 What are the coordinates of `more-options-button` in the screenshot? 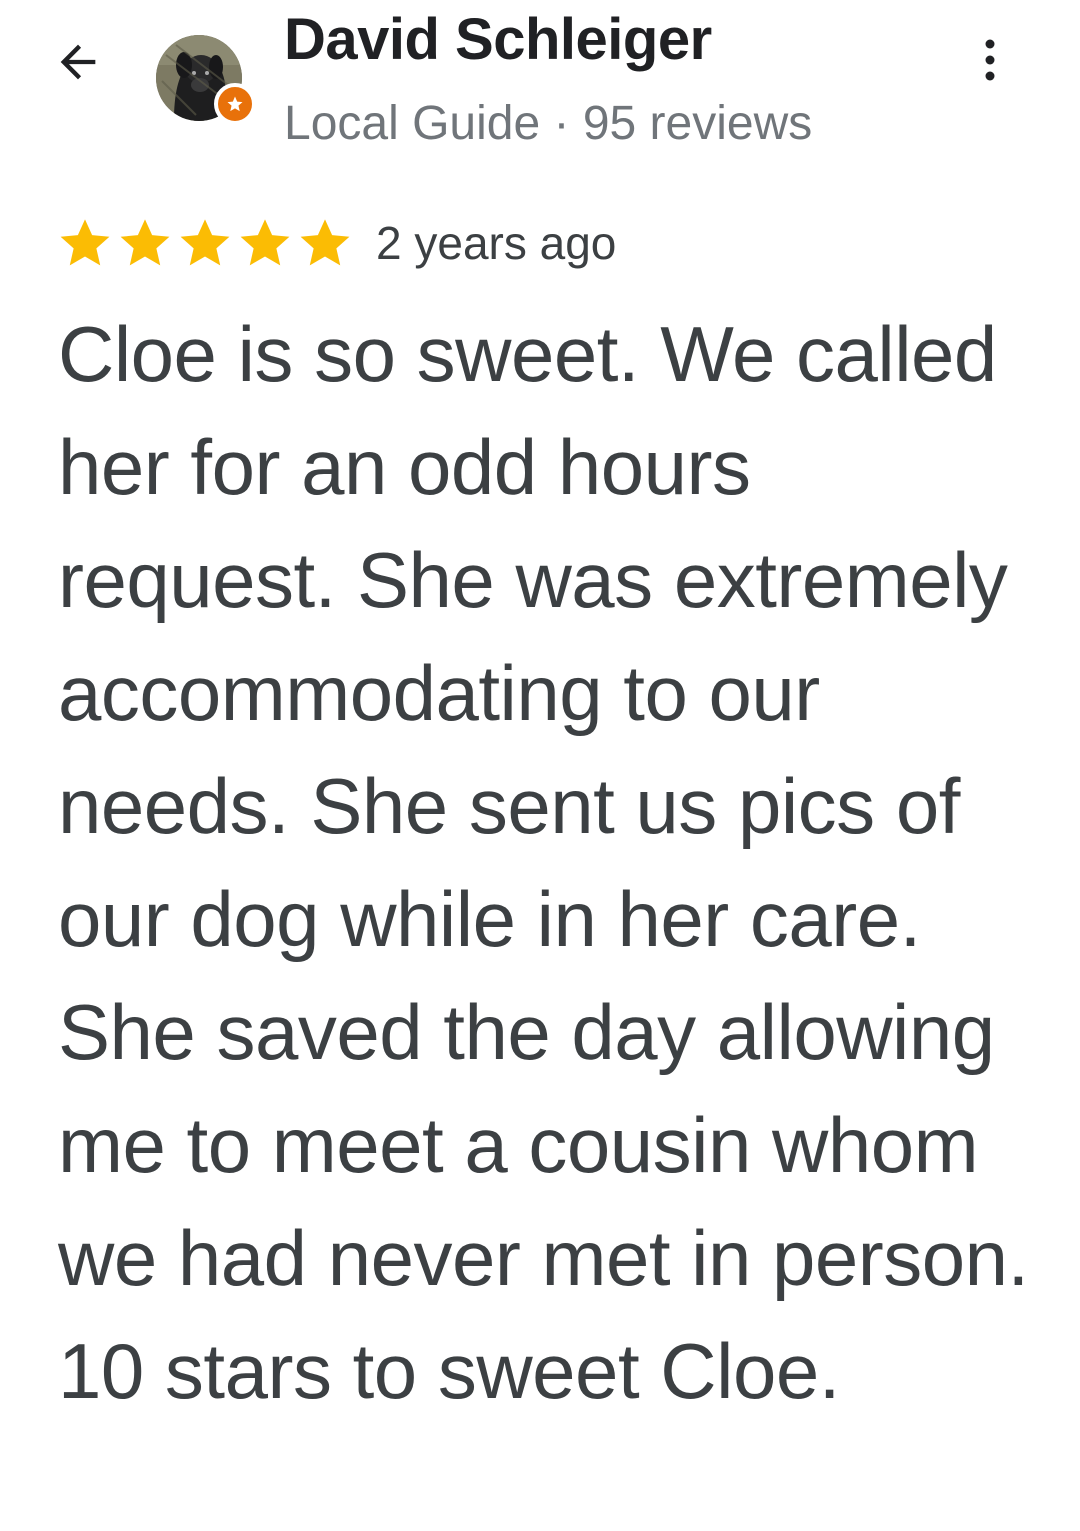 It's located at (990, 60).